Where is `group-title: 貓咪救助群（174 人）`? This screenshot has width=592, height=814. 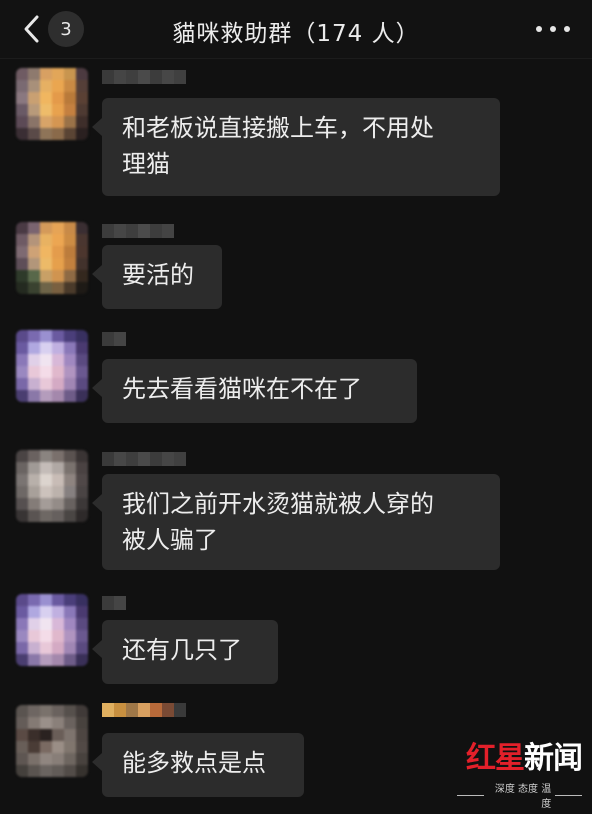 group-title: 貓咪救助群（174 人） is located at coordinates (296, 34).